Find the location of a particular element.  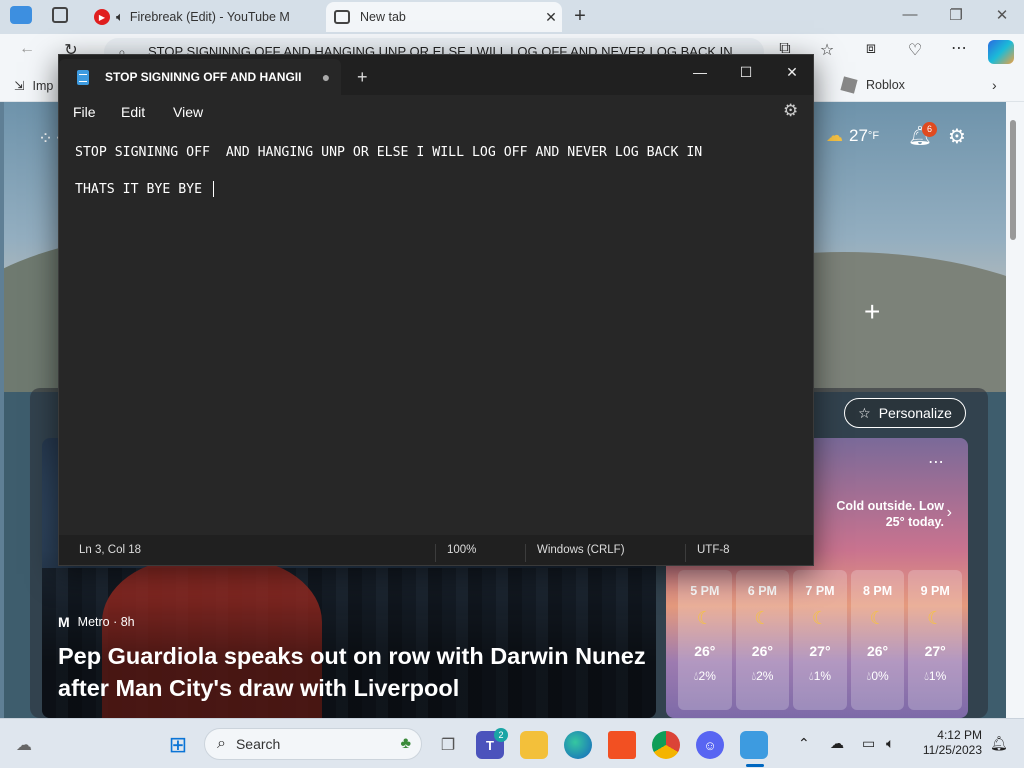

scrollbar-thumb is located at coordinates (1013, 180).